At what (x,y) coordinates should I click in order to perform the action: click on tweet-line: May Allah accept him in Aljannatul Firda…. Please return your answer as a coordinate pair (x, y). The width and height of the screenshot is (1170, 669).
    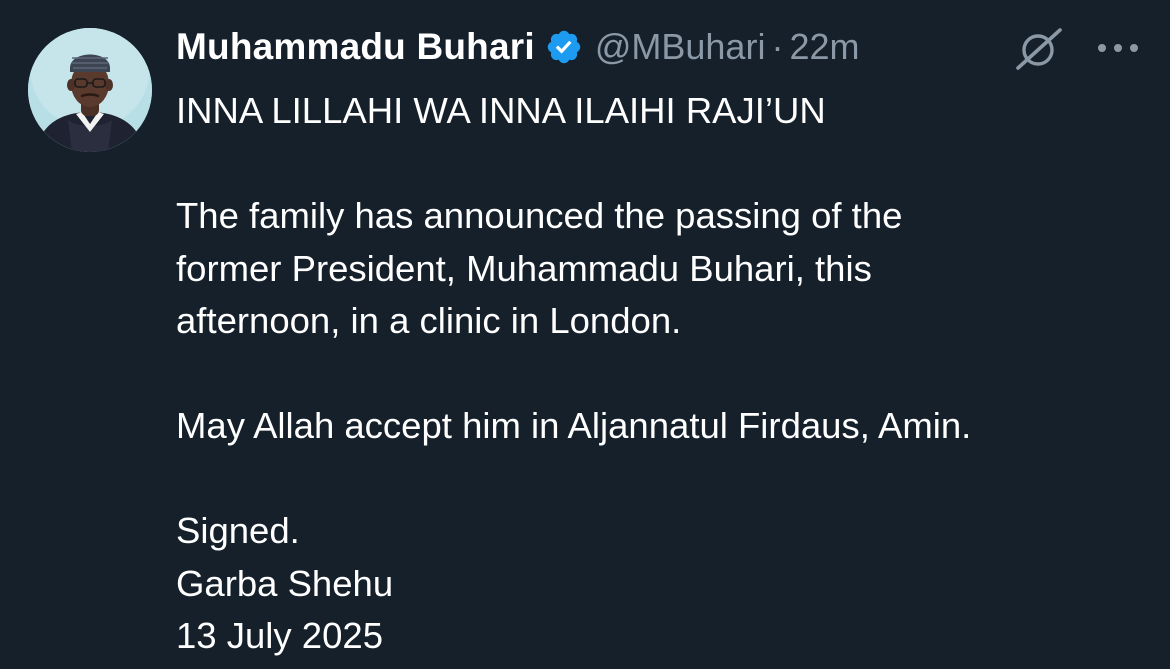
    Looking at the image, I should click on (574, 425).